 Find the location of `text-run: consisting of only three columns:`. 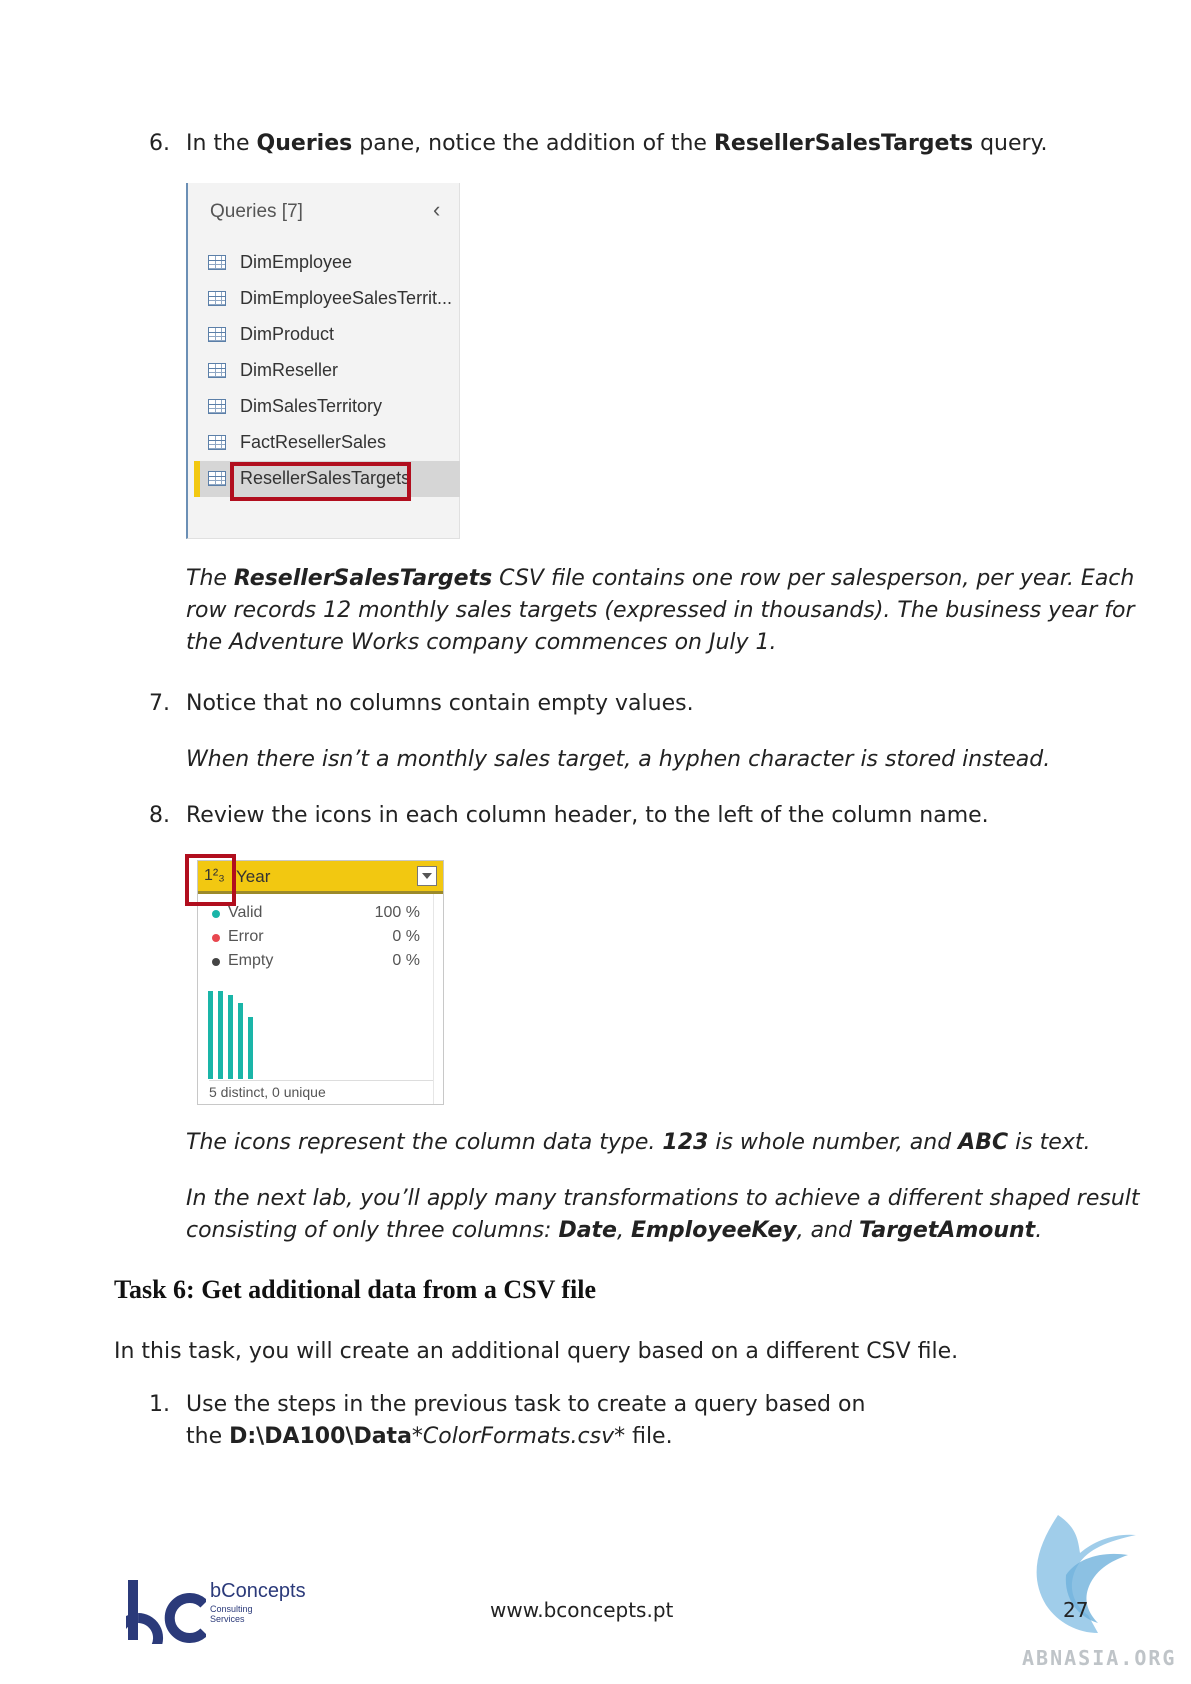

text-run: consisting of only three columns: is located at coordinates (372, 1230).